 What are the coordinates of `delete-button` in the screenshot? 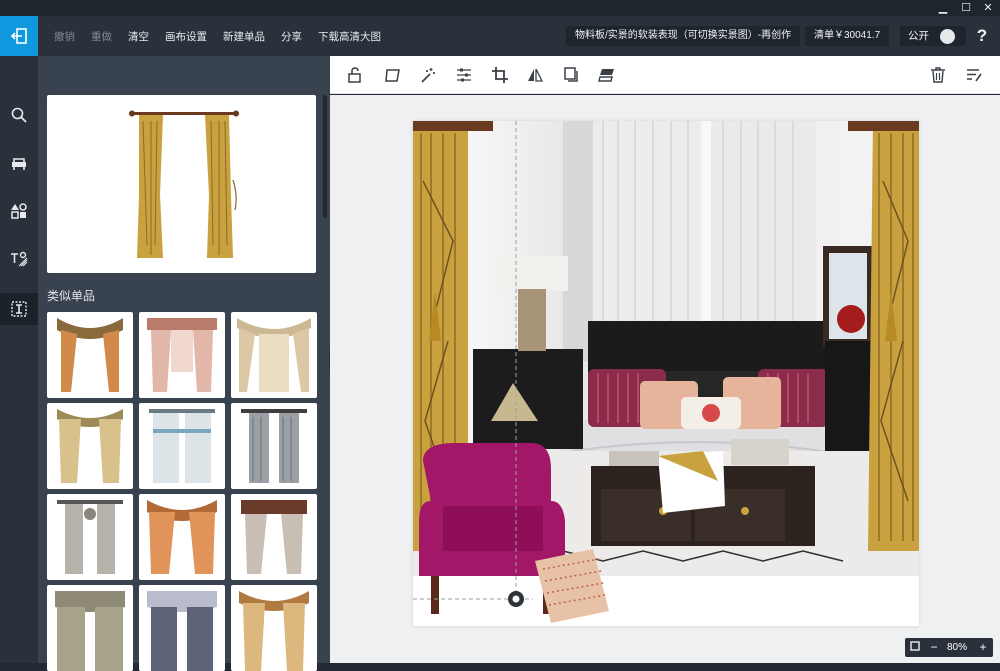 It's located at (938, 75).